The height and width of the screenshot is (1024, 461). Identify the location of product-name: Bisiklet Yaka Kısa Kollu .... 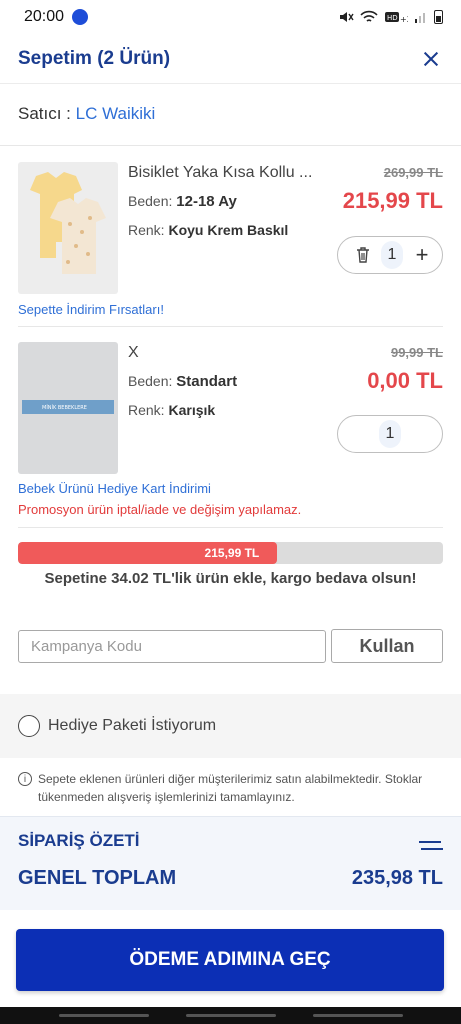
(237, 173).